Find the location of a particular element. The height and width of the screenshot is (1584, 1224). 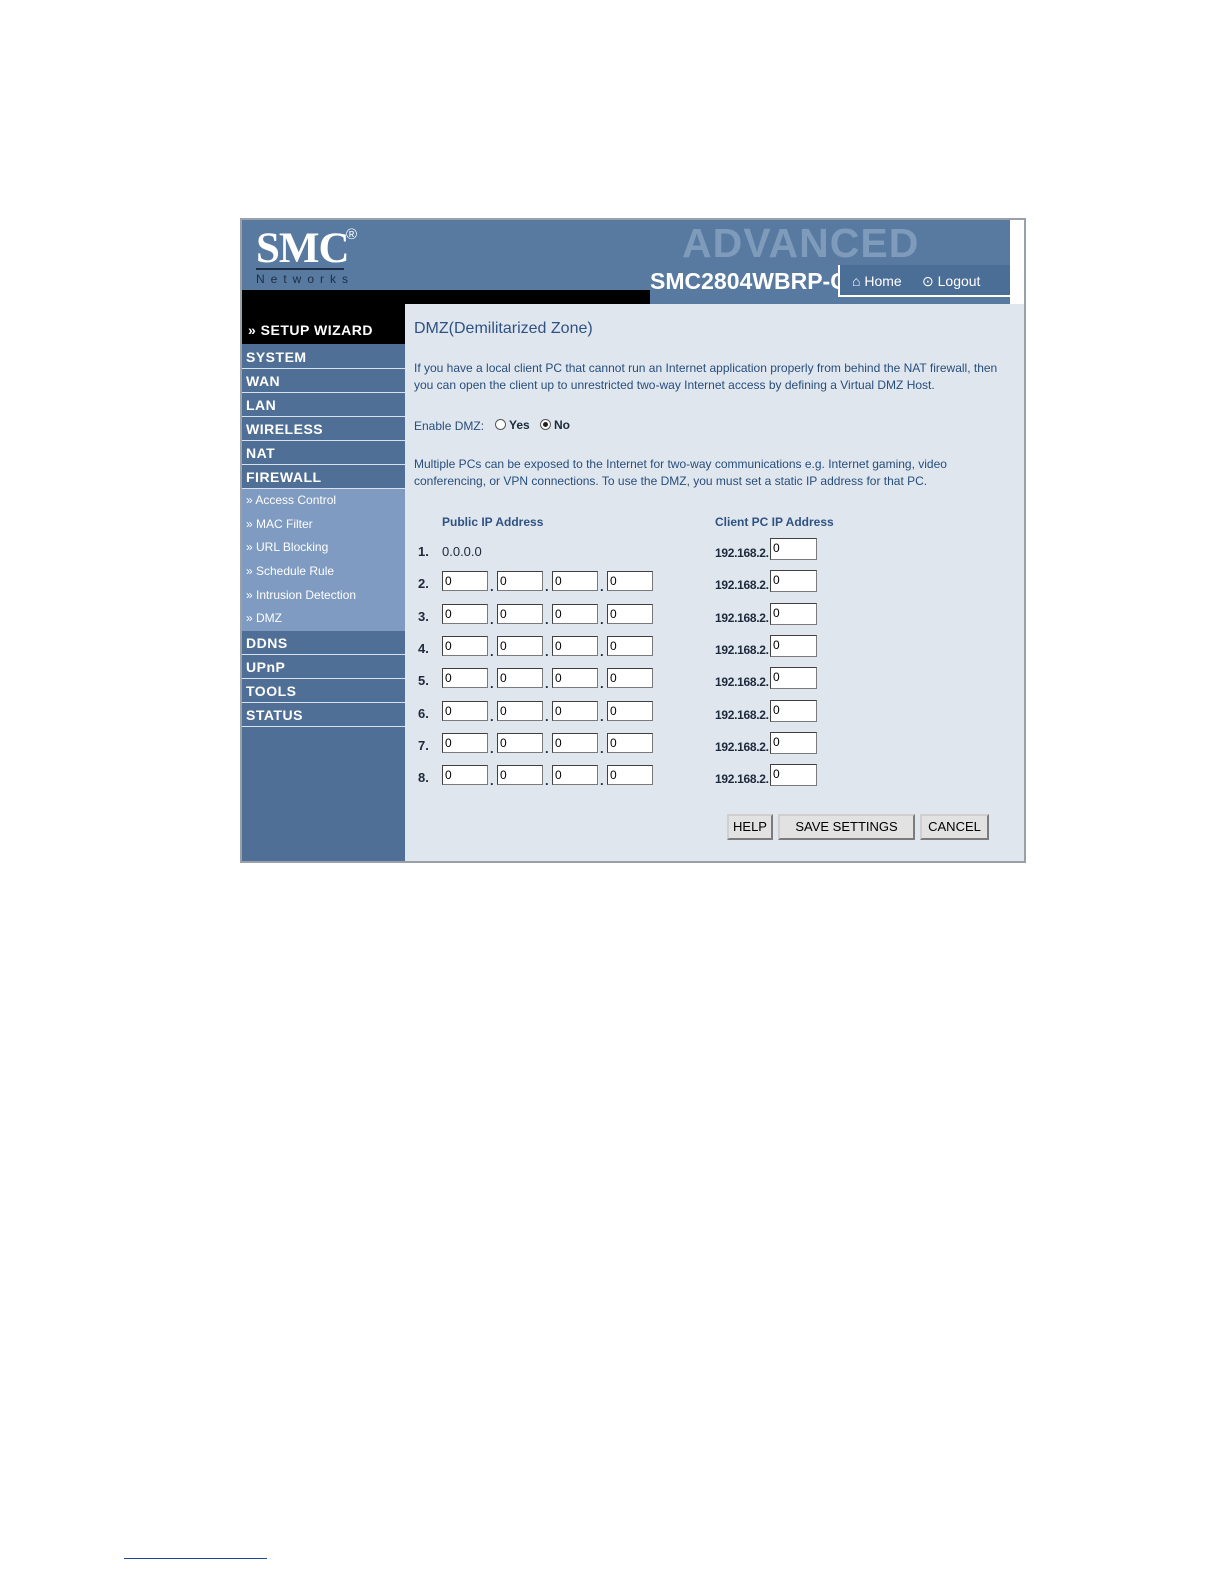

enable-yes-option: Yes is located at coordinates (512, 425).